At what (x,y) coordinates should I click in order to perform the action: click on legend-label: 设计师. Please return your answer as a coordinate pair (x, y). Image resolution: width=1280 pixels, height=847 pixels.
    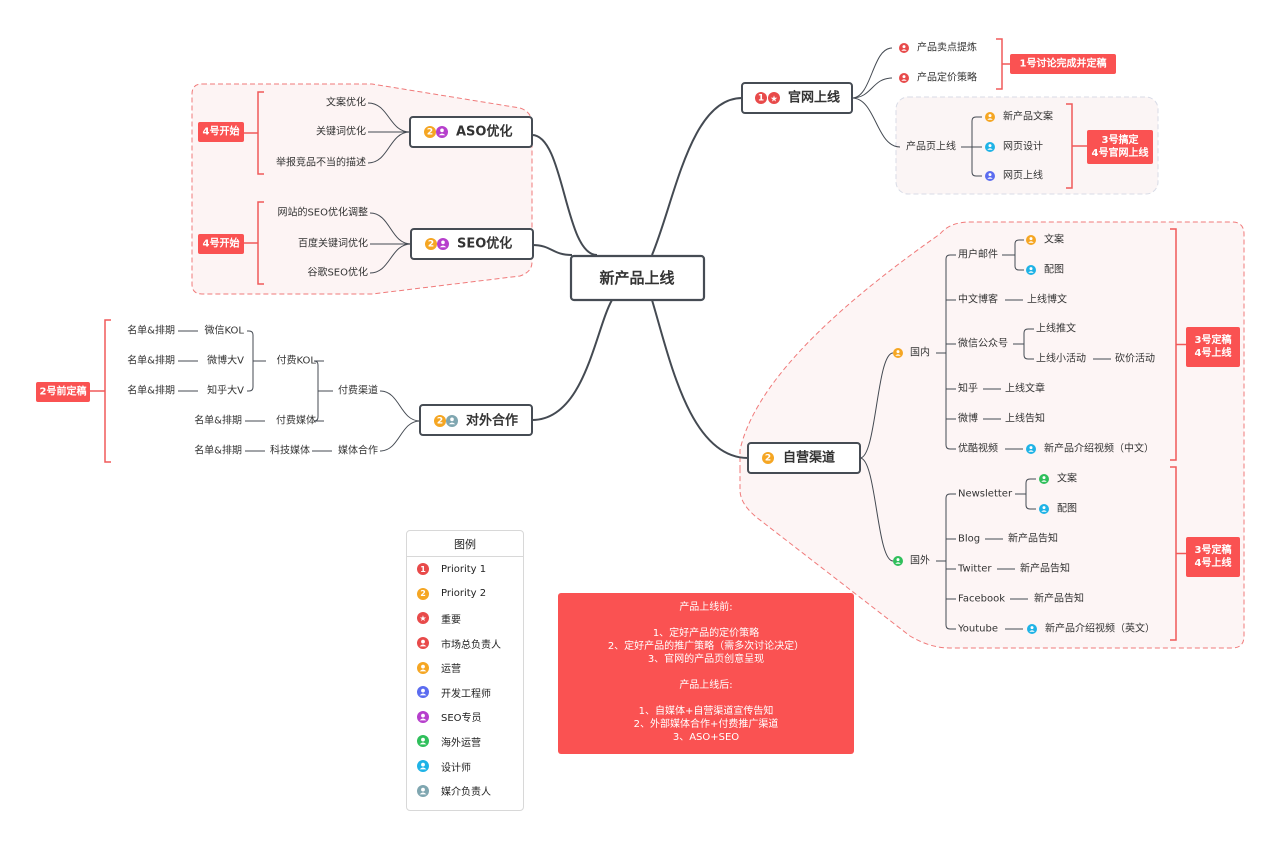
    Looking at the image, I should click on (456, 768).